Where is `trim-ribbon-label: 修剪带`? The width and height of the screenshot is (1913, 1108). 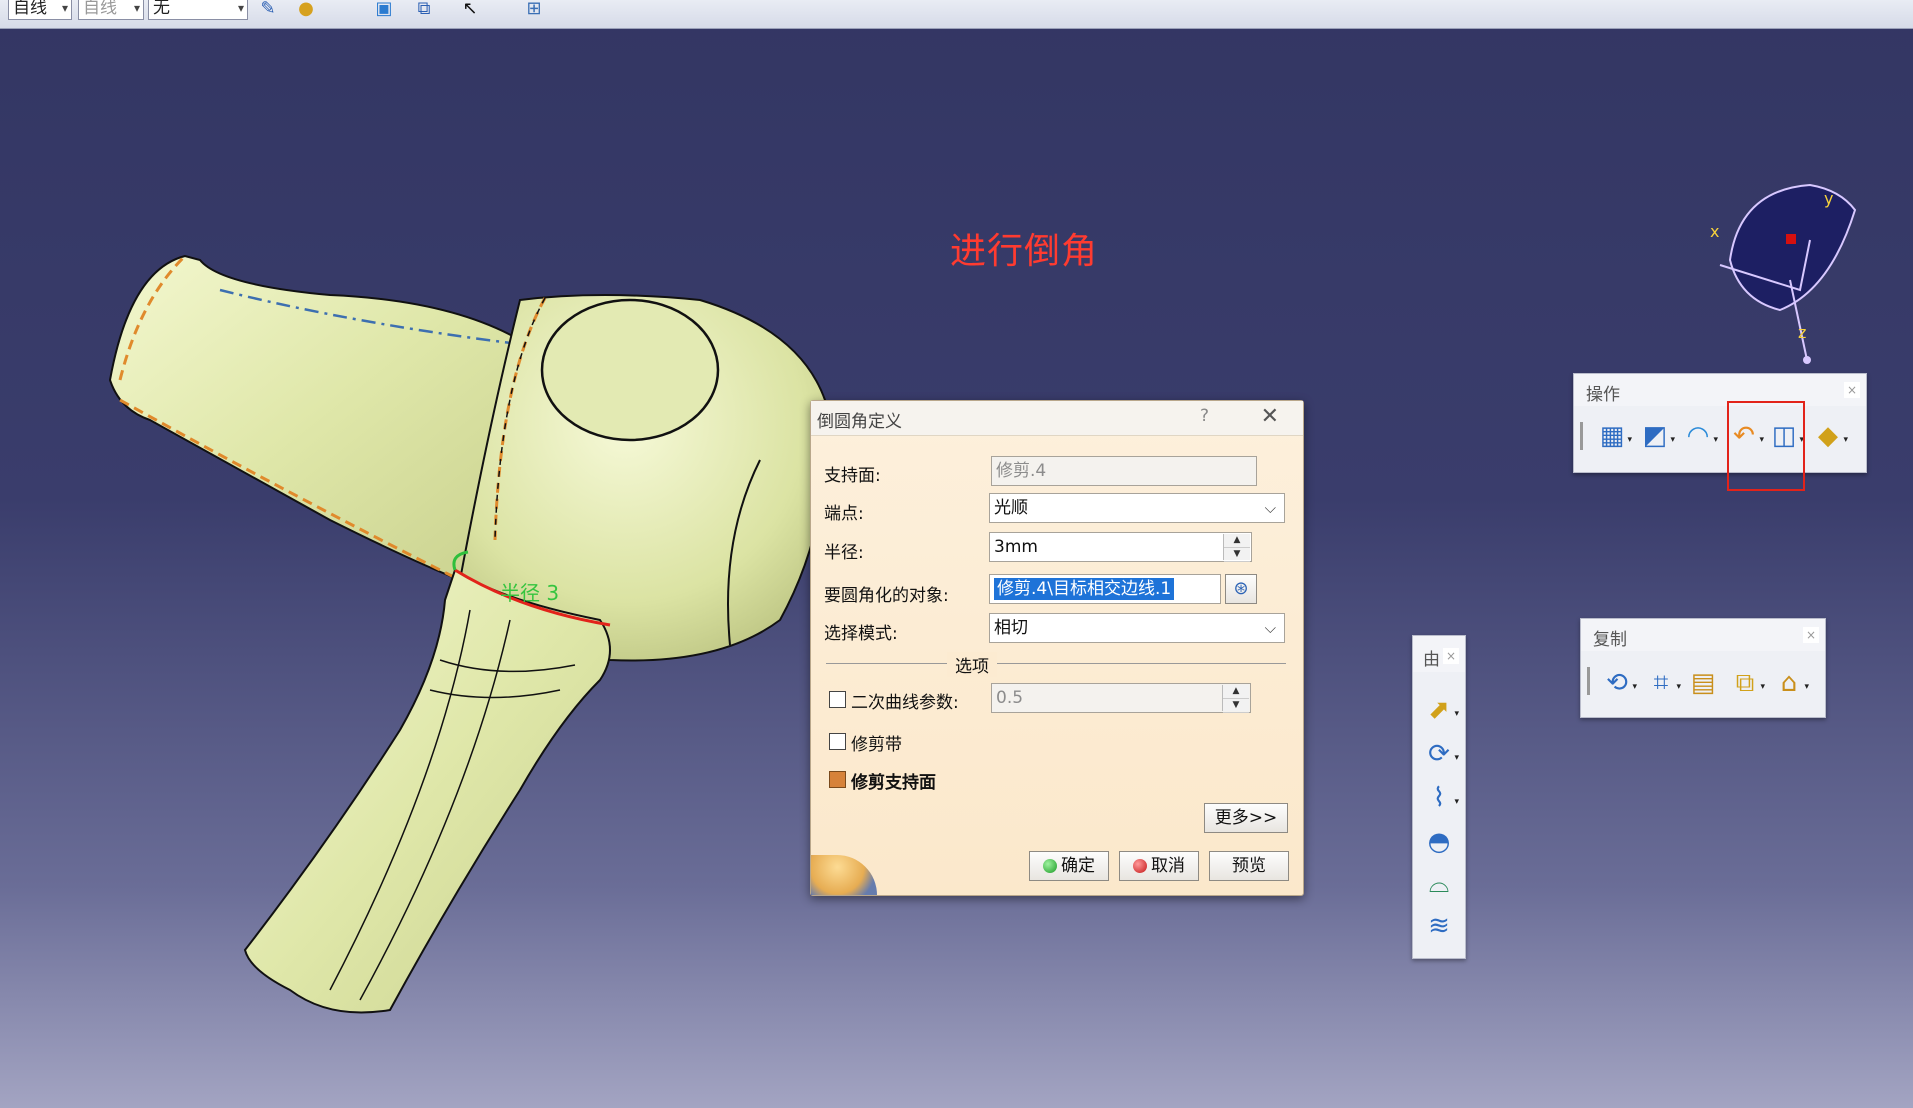 trim-ribbon-label: 修剪带 is located at coordinates (876, 745).